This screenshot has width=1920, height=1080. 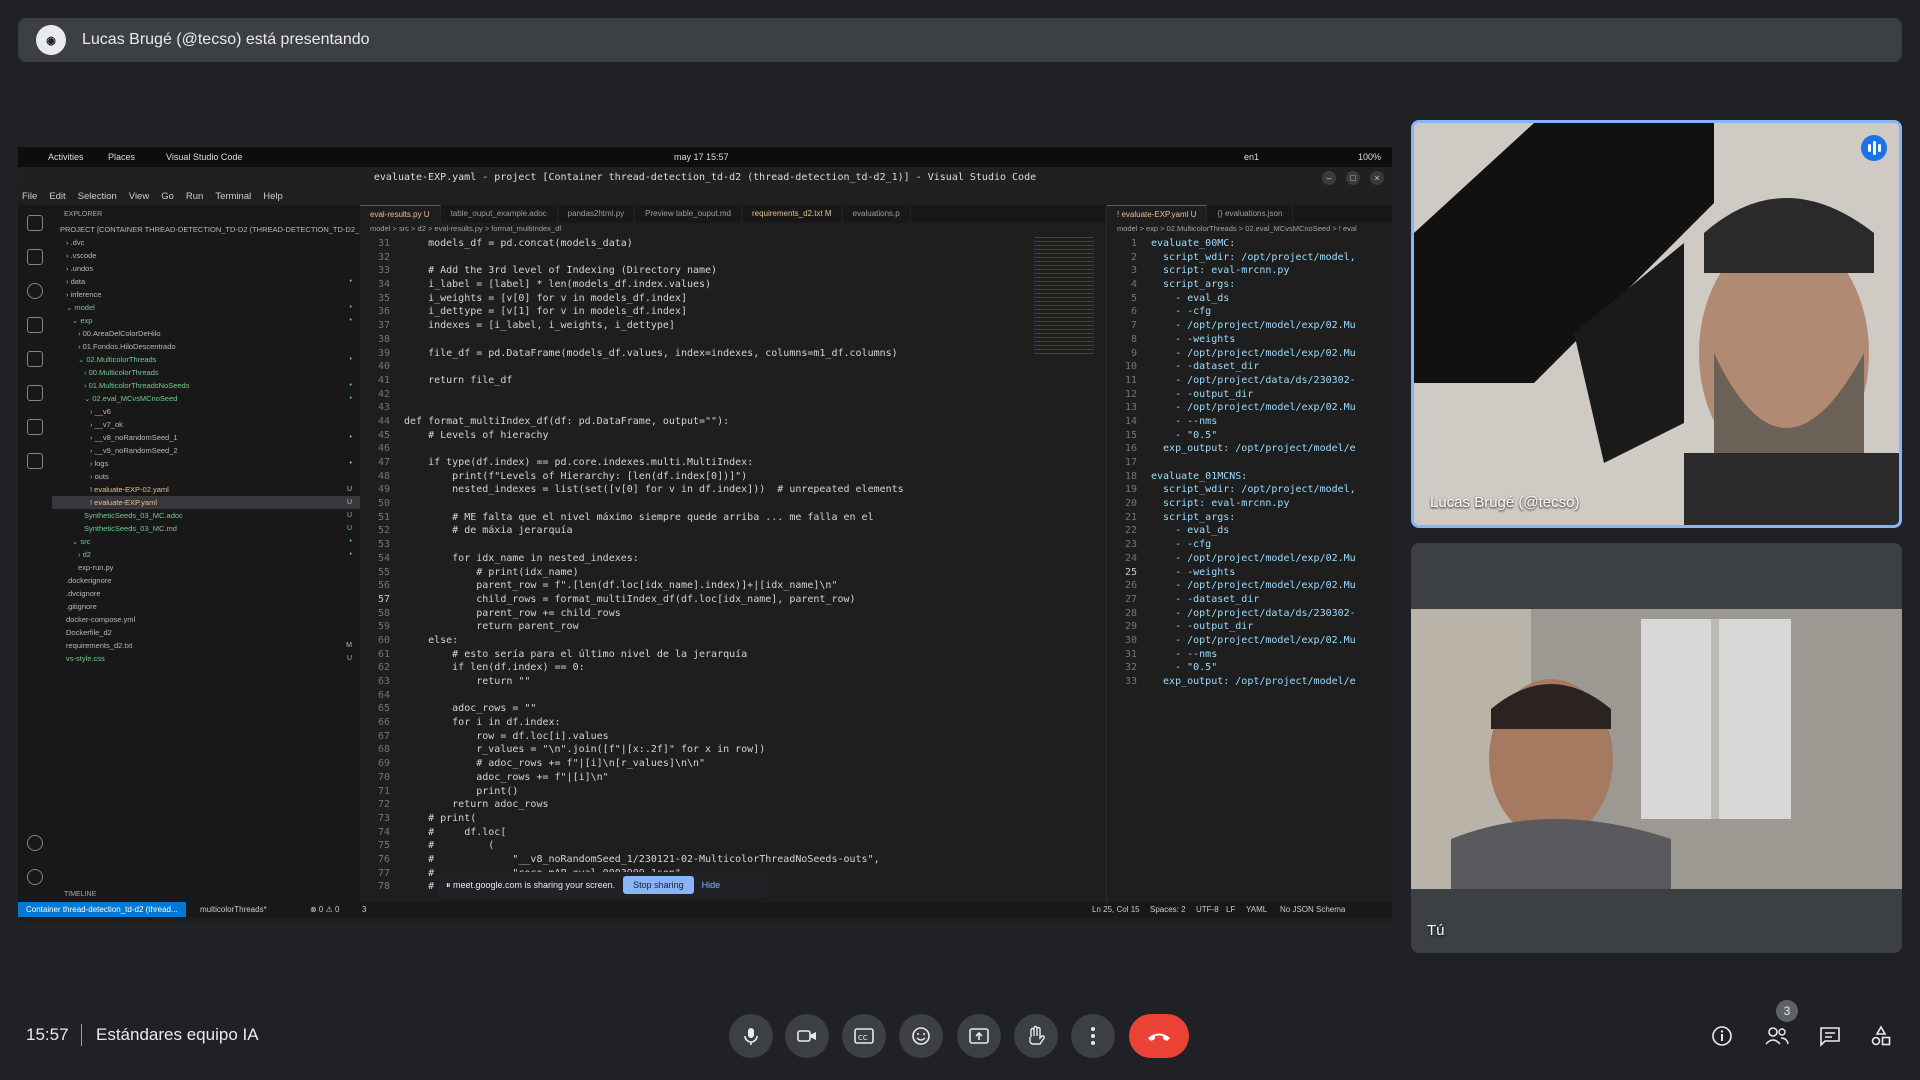 I want to click on captions-icon: CC, so click(x=864, y=1036).